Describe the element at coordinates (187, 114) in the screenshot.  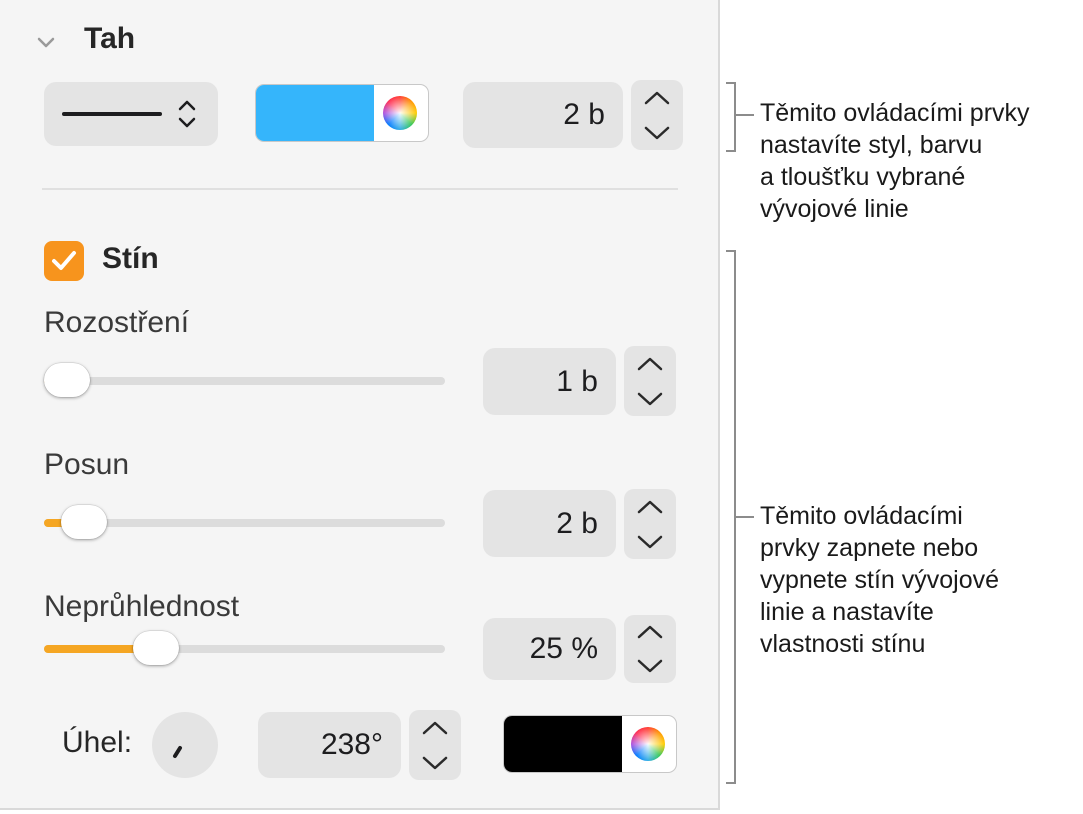
I see `popup-arrows-icon` at that location.